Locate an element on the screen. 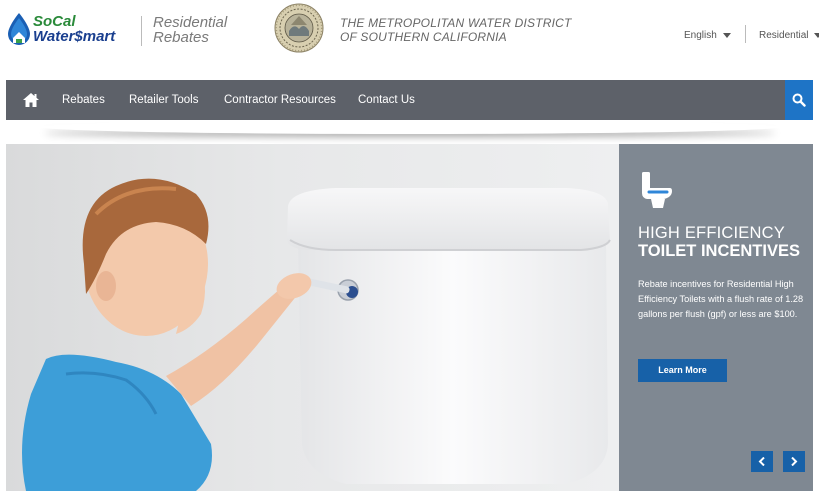  audience-select: Residential is located at coordinates (789, 35).